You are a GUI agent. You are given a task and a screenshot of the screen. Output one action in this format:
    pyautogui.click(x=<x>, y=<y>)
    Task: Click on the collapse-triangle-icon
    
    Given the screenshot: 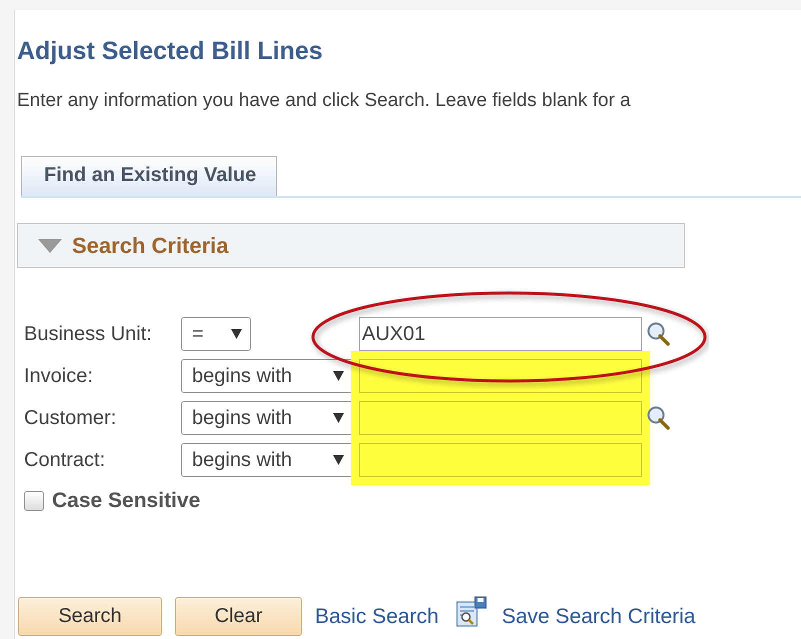 What is the action you would take?
    pyautogui.click(x=50, y=245)
    